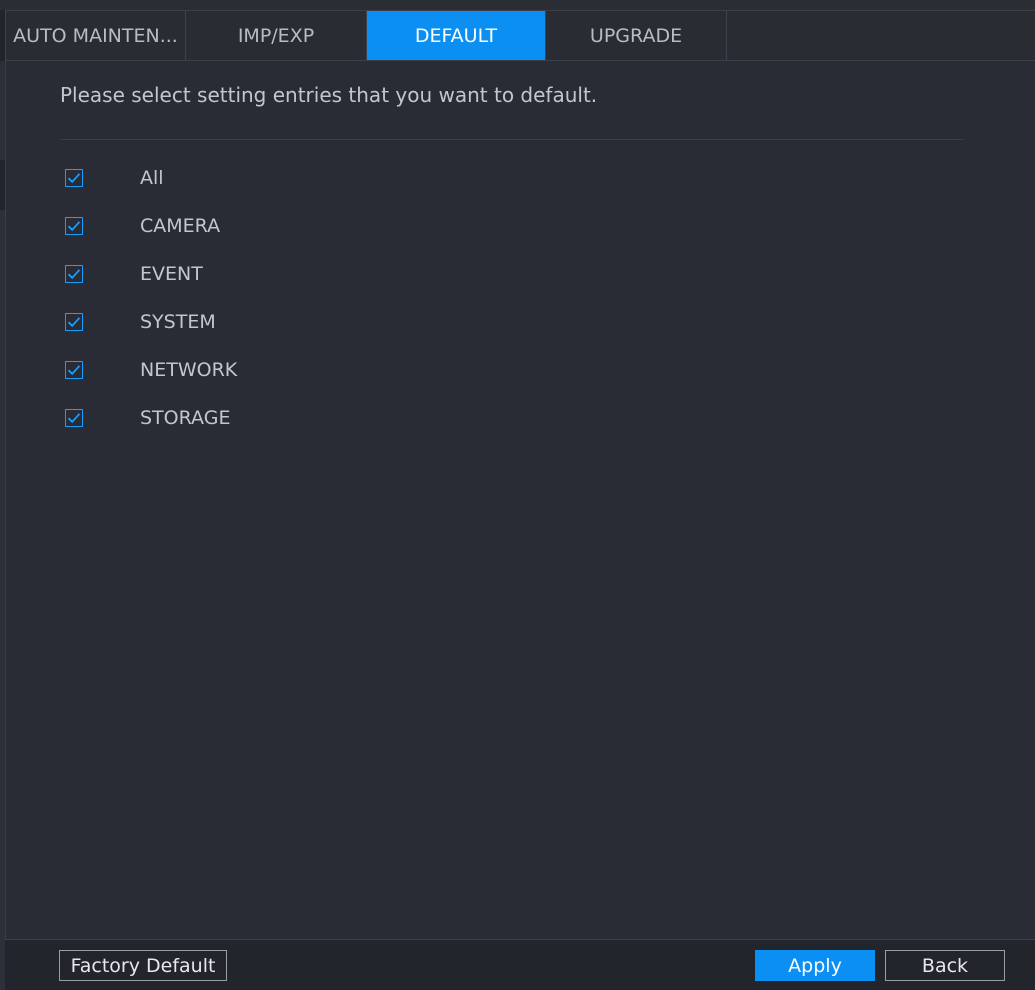  Describe the element at coordinates (815, 965) in the screenshot. I see `apply-button: Apply` at that location.